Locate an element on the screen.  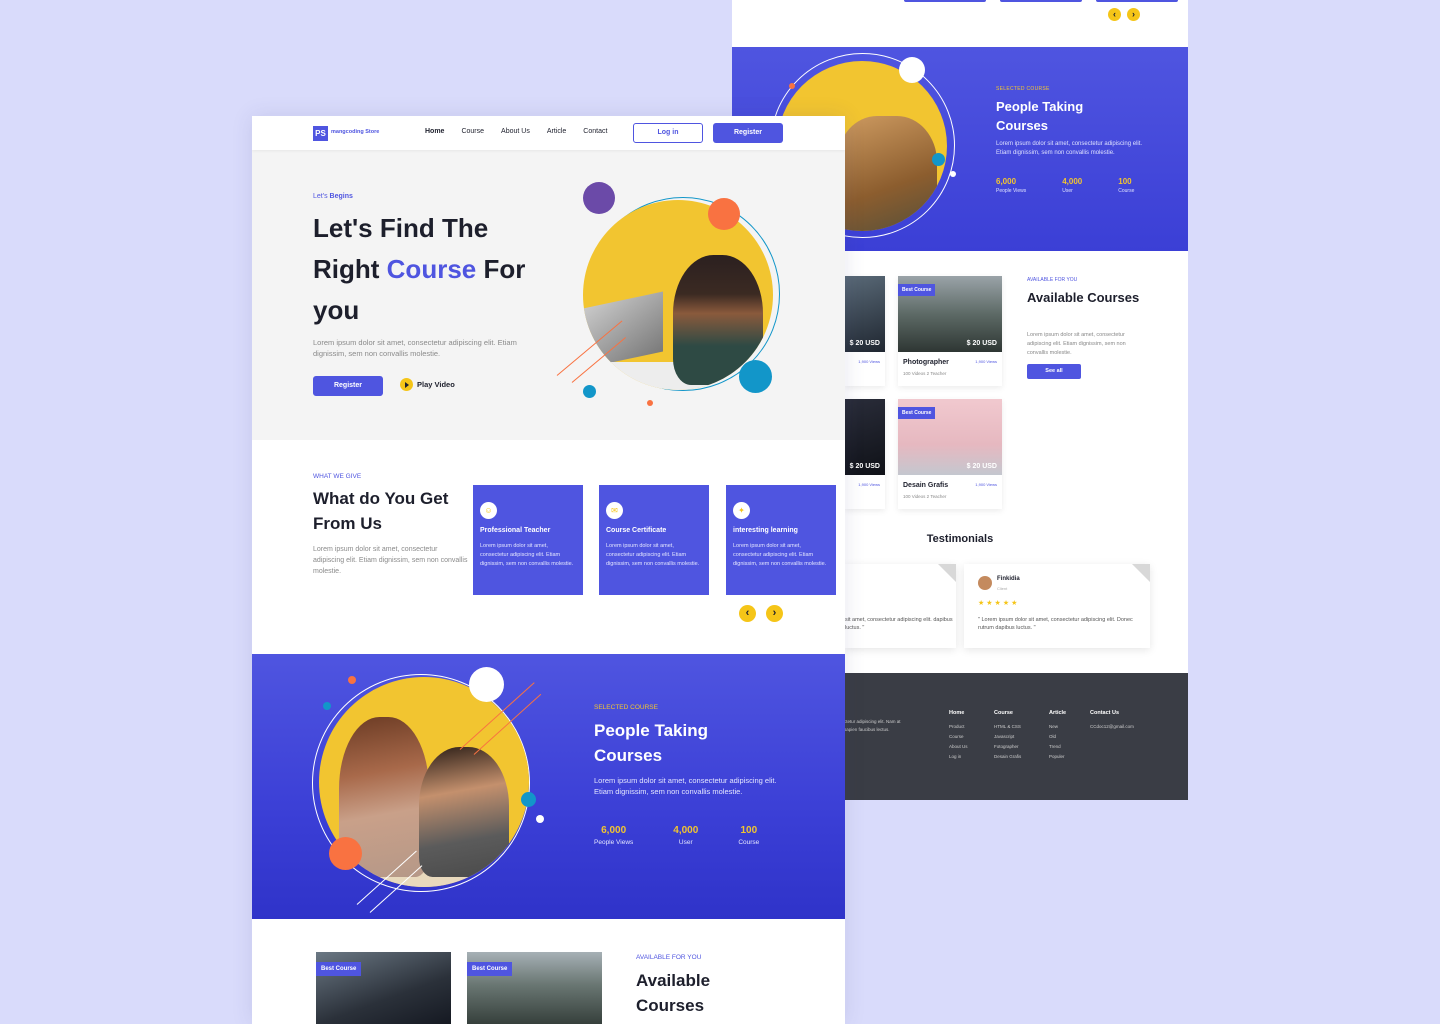
hero-title: Let's Find The Right Course For you is located at coordinates (419, 269).